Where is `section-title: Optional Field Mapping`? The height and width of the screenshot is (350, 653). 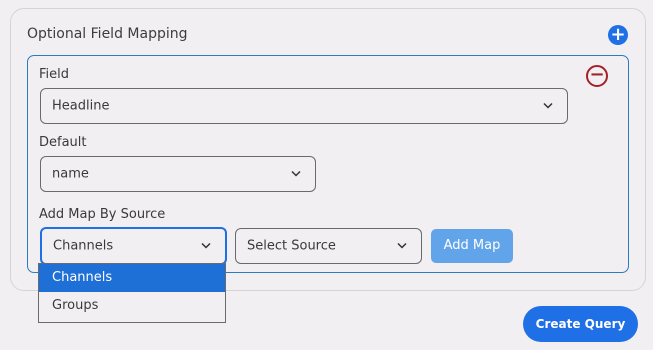 section-title: Optional Field Mapping is located at coordinates (107, 34).